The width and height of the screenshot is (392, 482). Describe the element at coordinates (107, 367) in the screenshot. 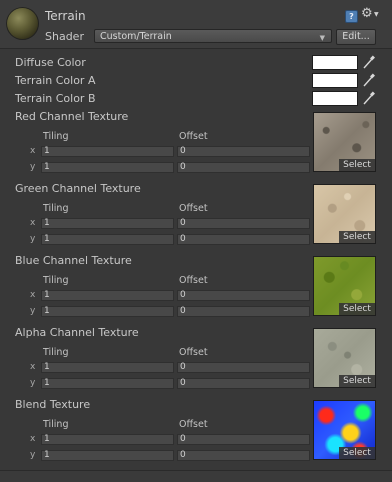

I see `alpha-tiling-x-field: 1` at that location.